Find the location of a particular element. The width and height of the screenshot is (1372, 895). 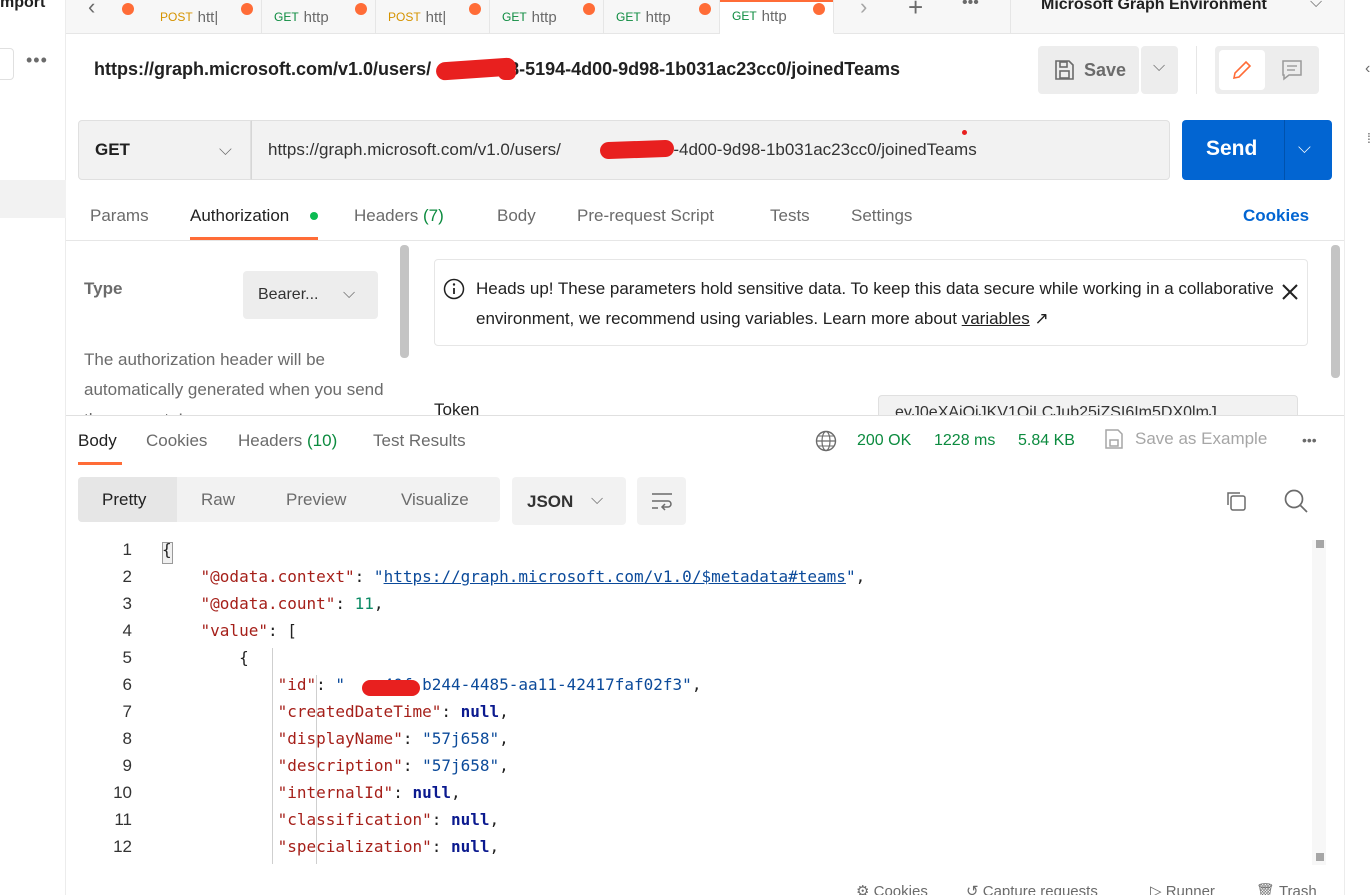

tab-scroll-right-icon: › is located at coordinates (863, 10).